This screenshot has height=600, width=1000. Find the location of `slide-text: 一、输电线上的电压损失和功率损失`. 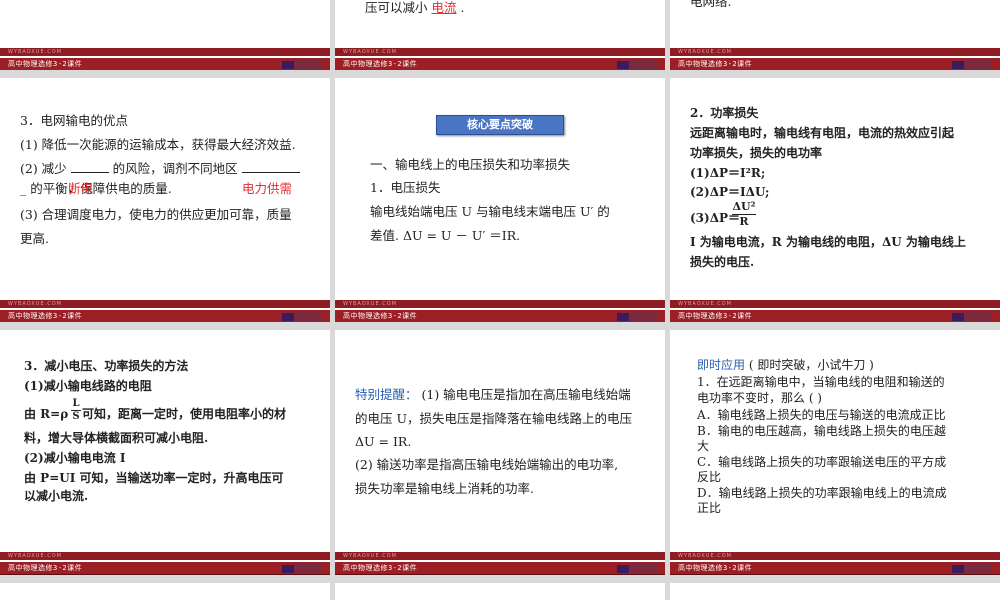

slide-text: 一、输电线上的电压损失和功率损失 is located at coordinates (470, 164).